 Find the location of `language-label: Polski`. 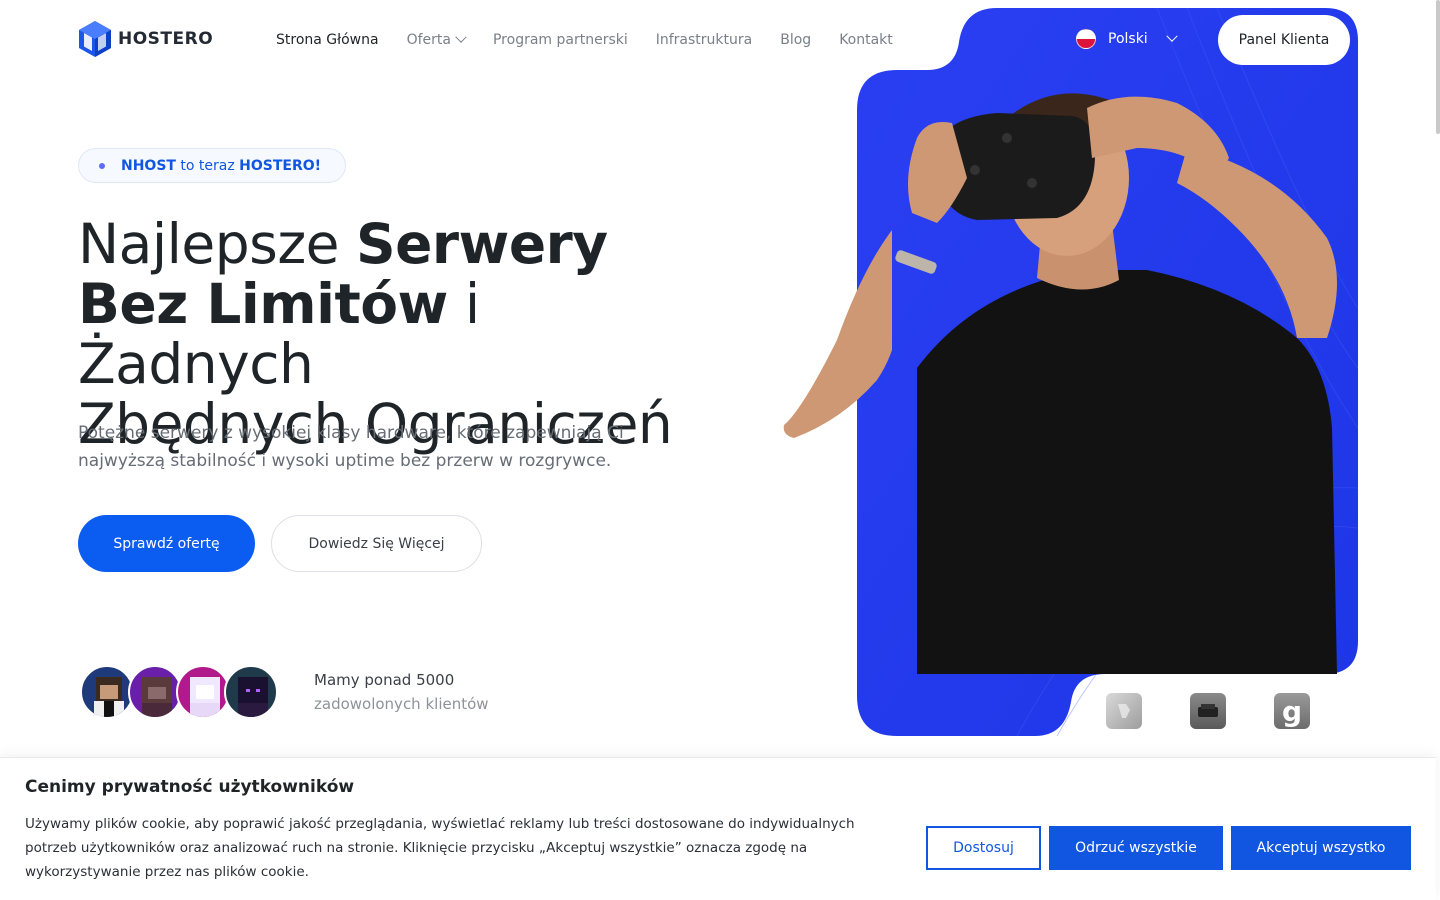

language-label: Polski is located at coordinates (1128, 39).